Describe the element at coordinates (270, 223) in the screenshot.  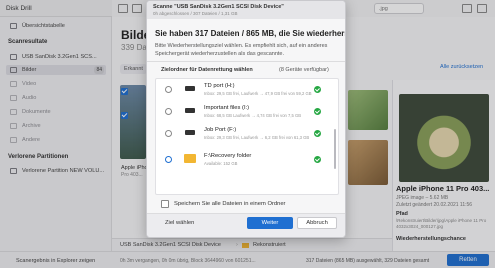
I see `next-button: Weiter` at that location.